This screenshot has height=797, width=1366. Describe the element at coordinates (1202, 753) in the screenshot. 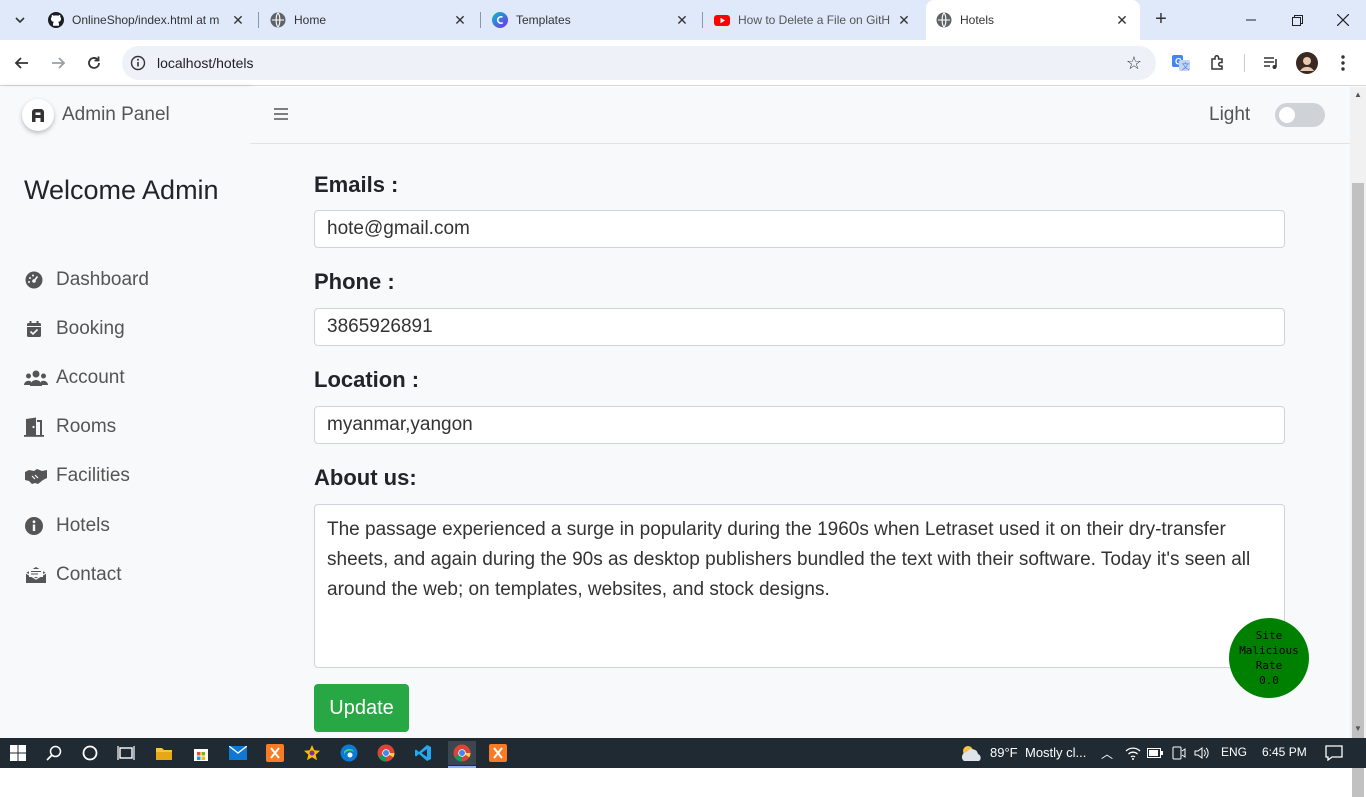

I see `volume-icon` at that location.